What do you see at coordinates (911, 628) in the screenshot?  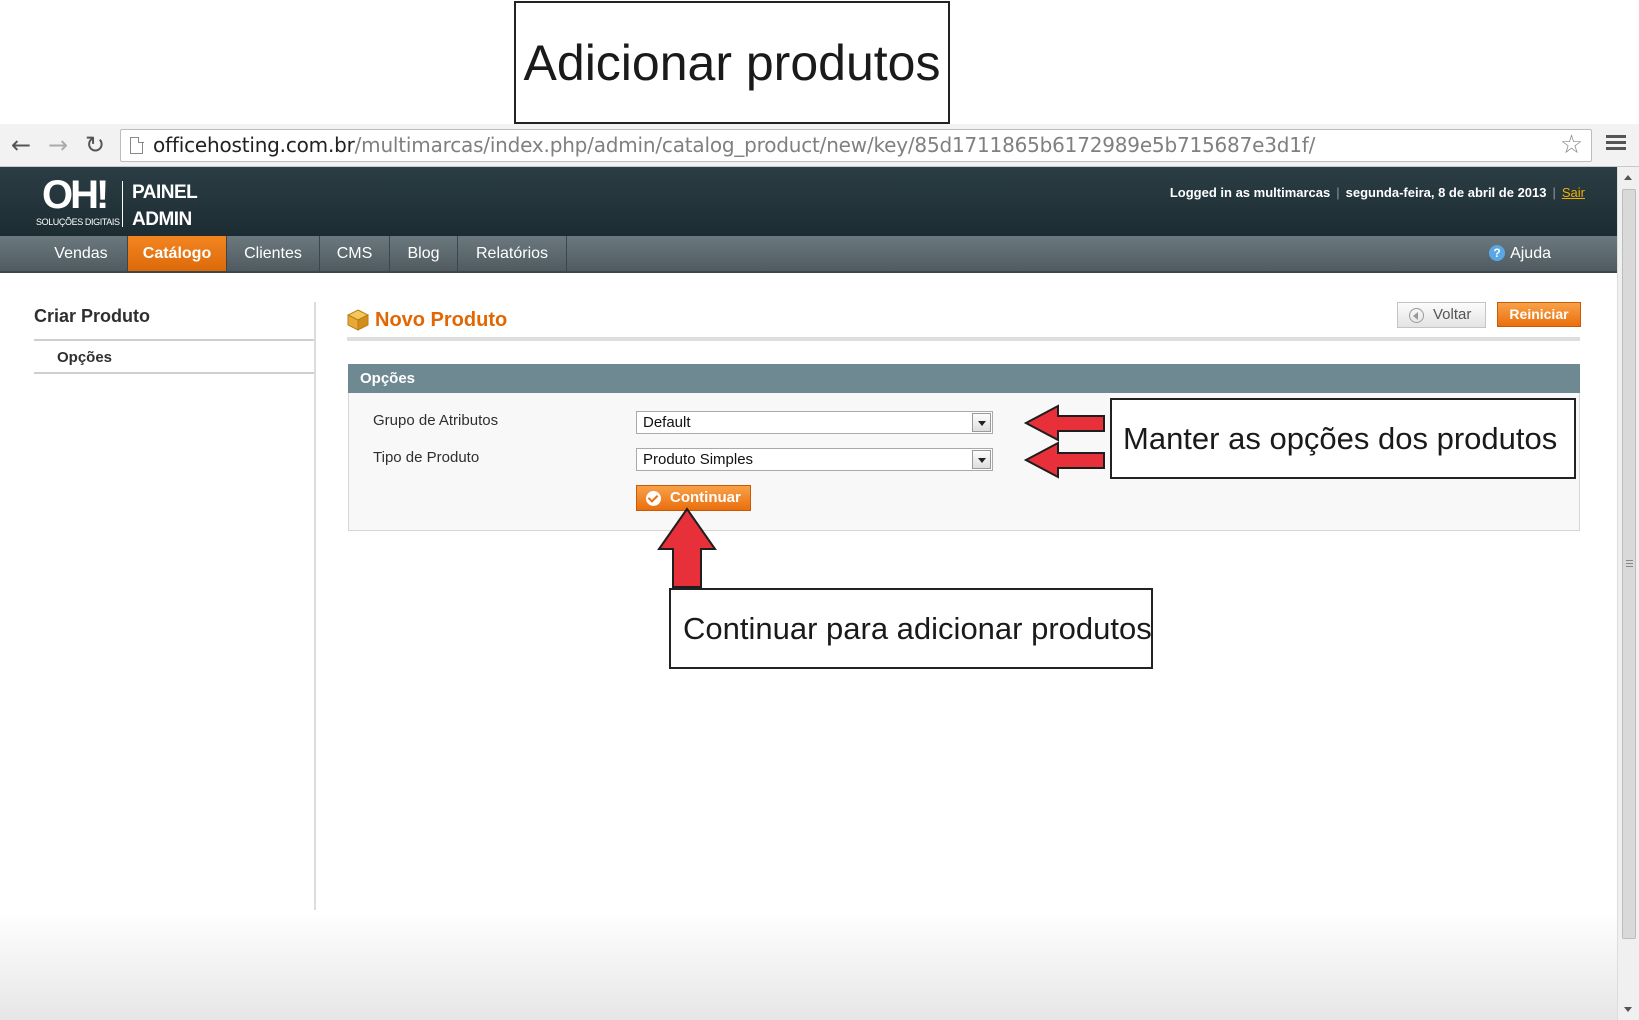 I see `annotation-continue-note: Continuar para adicionar produtos` at bounding box center [911, 628].